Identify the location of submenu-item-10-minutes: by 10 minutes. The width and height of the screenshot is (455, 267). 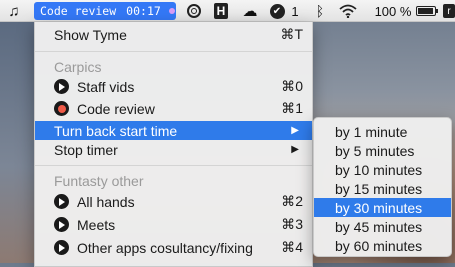
(382, 169).